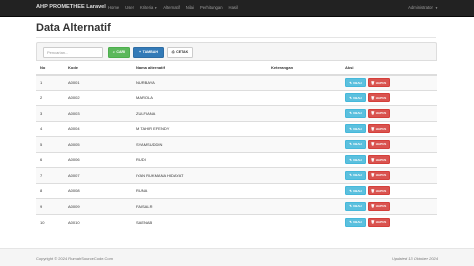  What do you see at coordinates (98, 113) in the screenshot?
I see `cell-kode: A0003` at bounding box center [98, 113].